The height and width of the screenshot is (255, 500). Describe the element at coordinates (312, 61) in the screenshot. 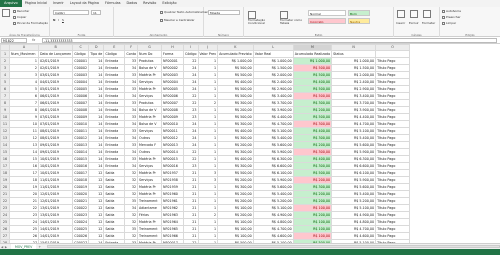

I see `table-cell: R$ 1.000,00` at that location.